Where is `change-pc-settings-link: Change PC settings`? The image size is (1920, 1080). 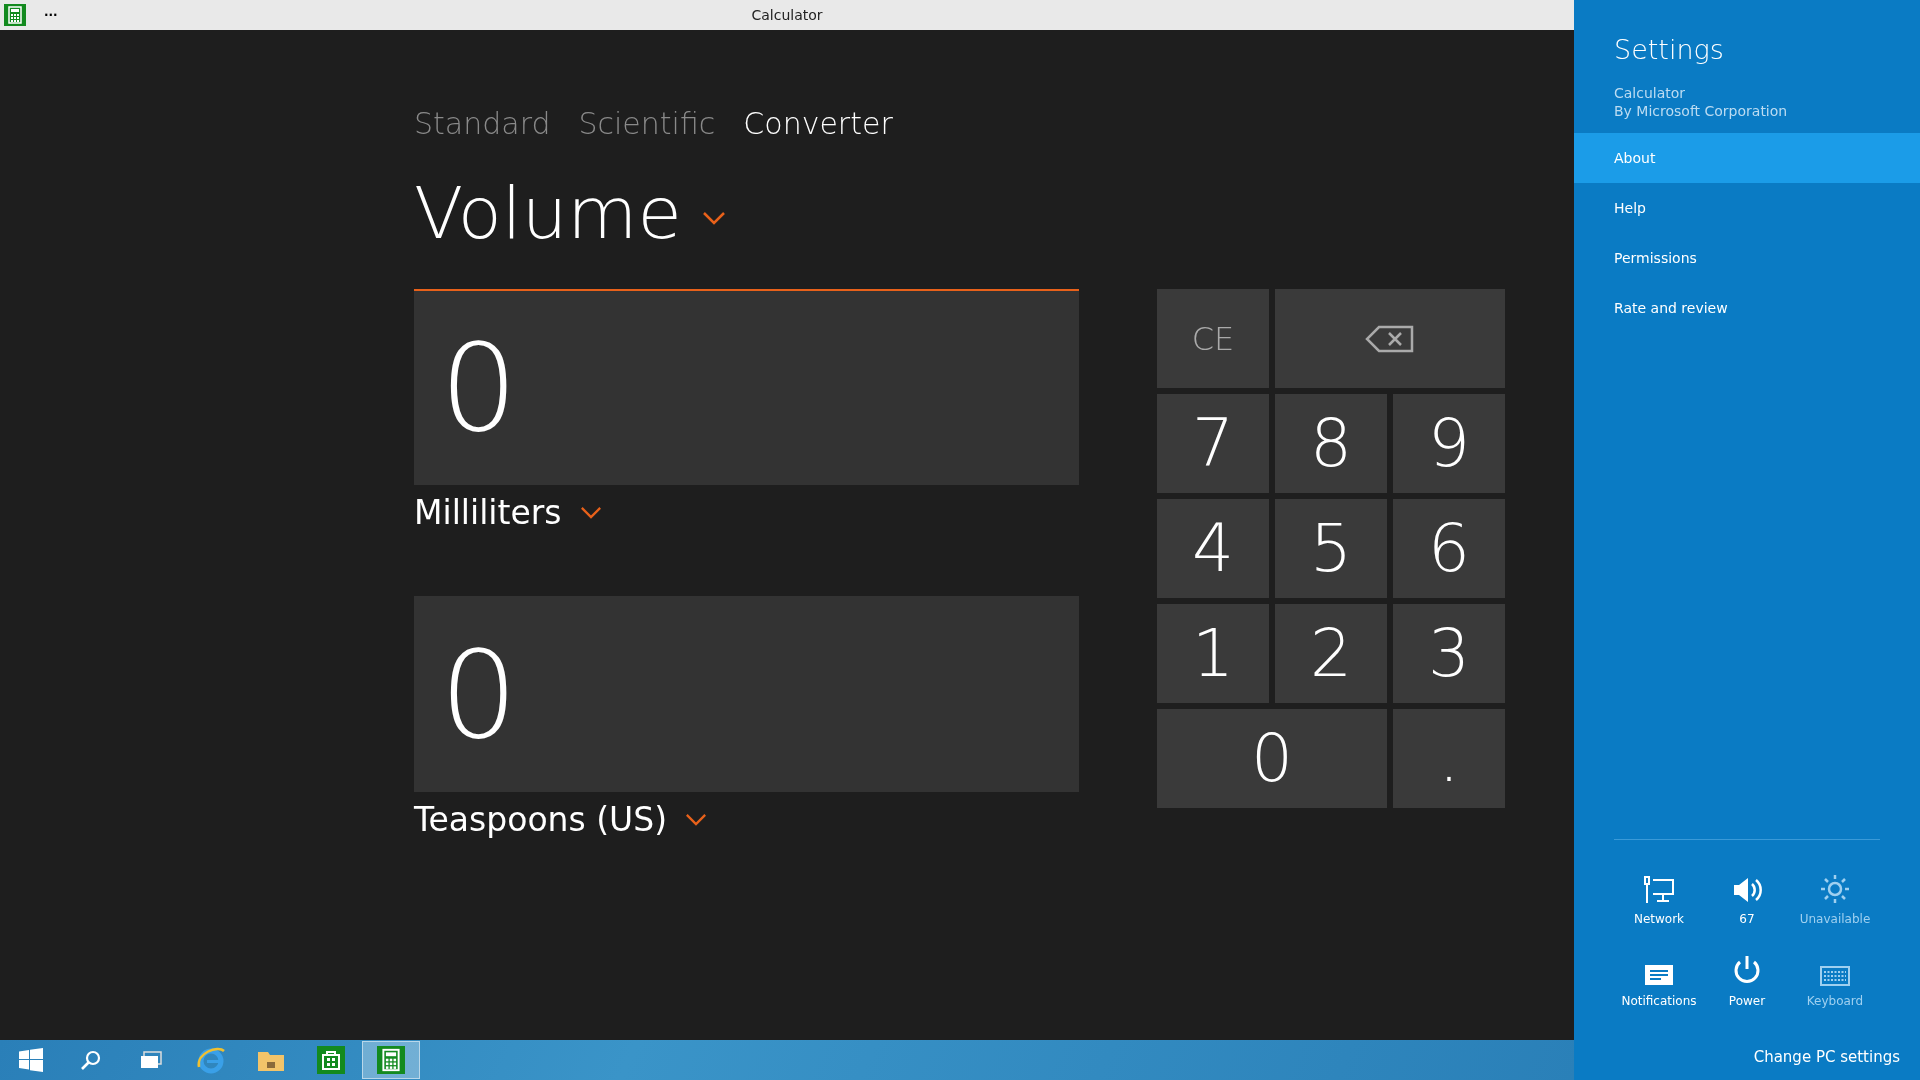 change-pc-settings-link: Change PC settings is located at coordinates (1826, 1057).